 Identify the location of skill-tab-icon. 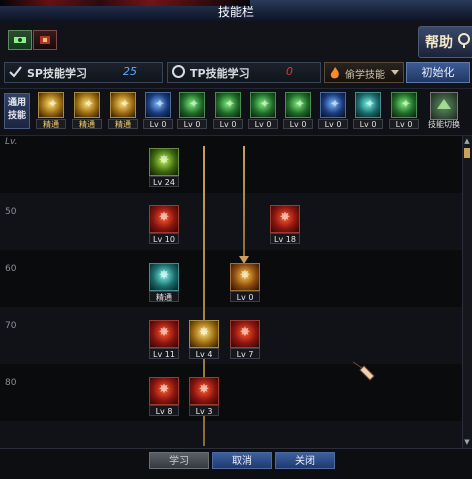
(20, 40).